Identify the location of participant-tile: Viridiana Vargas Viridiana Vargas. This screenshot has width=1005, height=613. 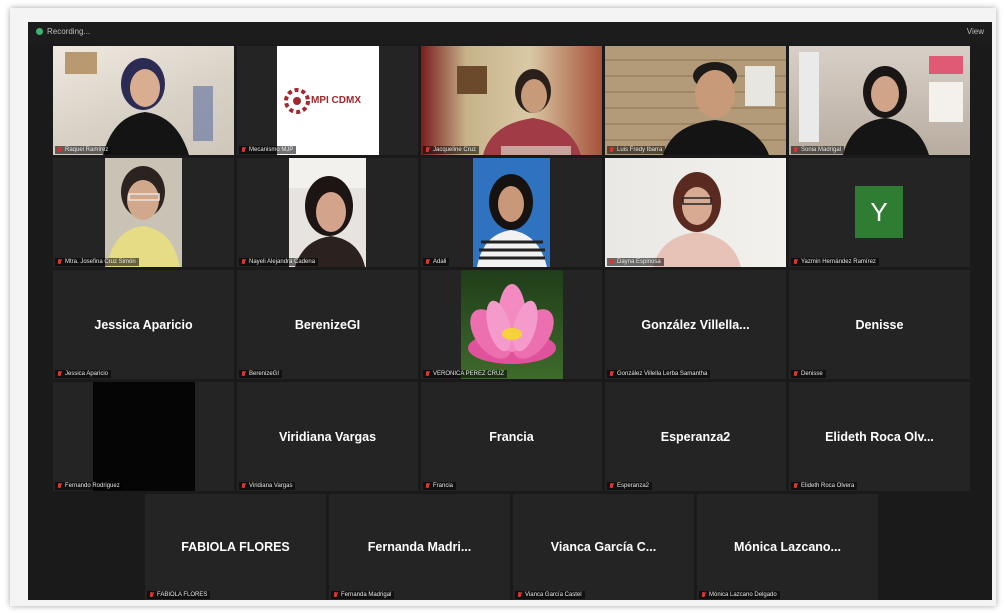
(327, 436).